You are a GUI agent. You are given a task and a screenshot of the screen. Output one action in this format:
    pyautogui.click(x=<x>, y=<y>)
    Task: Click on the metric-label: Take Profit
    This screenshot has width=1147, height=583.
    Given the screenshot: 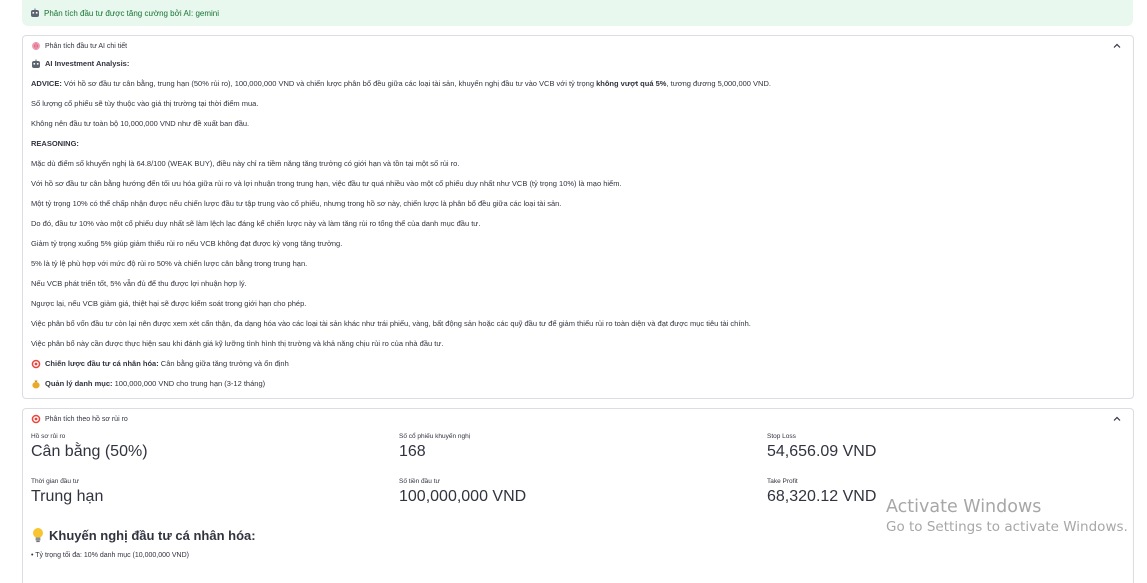 What is the action you would take?
    pyautogui.click(x=782, y=481)
    